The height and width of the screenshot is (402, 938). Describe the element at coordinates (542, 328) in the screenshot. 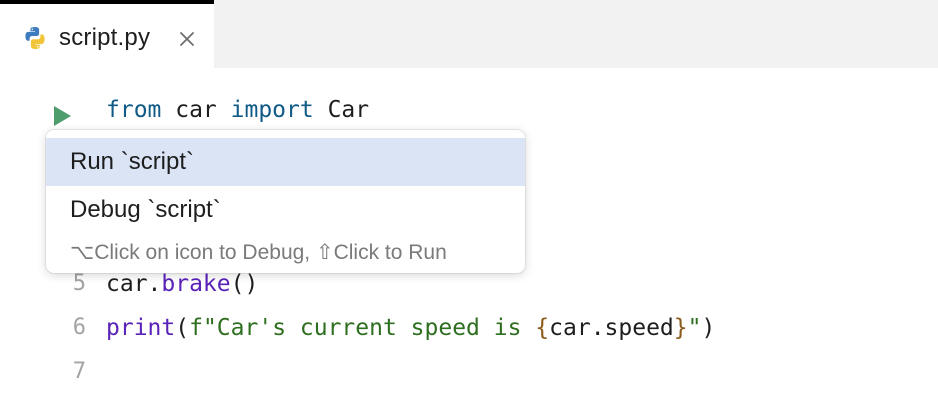

I see `fstring-brace: {` at that location.